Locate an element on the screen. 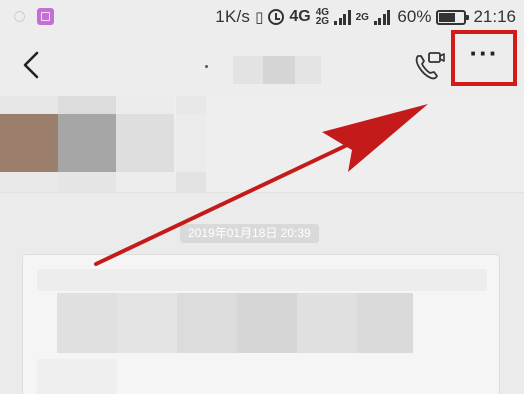 Image resolution: width=524 pixels, height=394 pixels. chevron-left-icon is located at coordinates (31, 65).